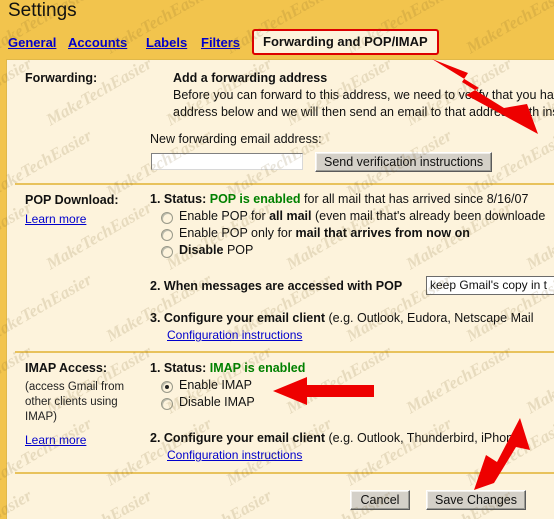 The image size is (554, 519). I want to click on pop-status-value: POP is enabled, so click(255, 199).